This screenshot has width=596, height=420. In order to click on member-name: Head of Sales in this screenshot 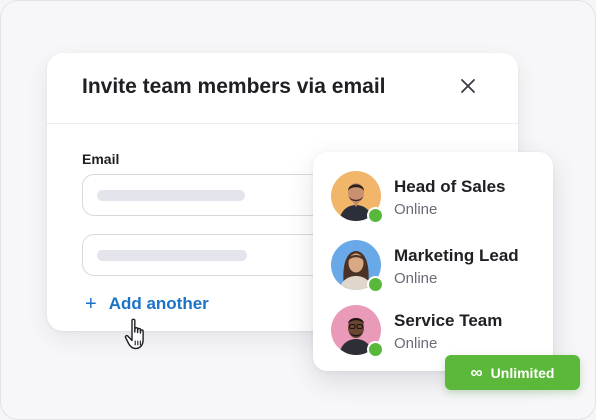, I will do `click(450, 186)`.